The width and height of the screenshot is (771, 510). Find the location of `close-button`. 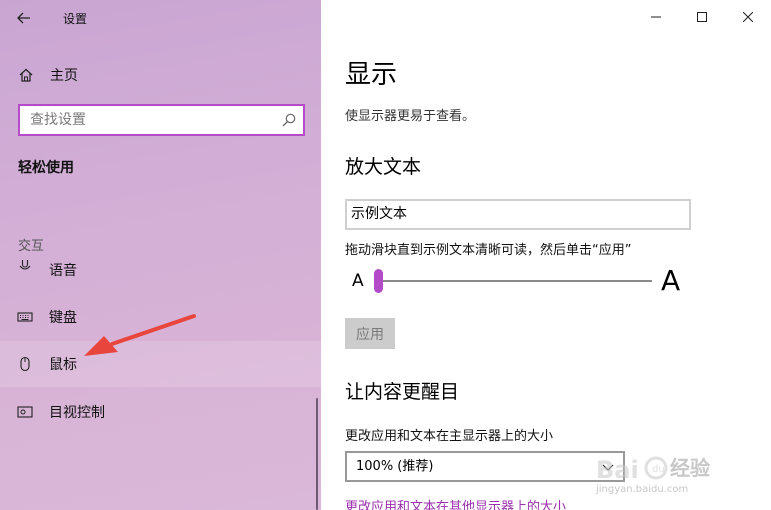

close-button is located at coordinates (748, 17).